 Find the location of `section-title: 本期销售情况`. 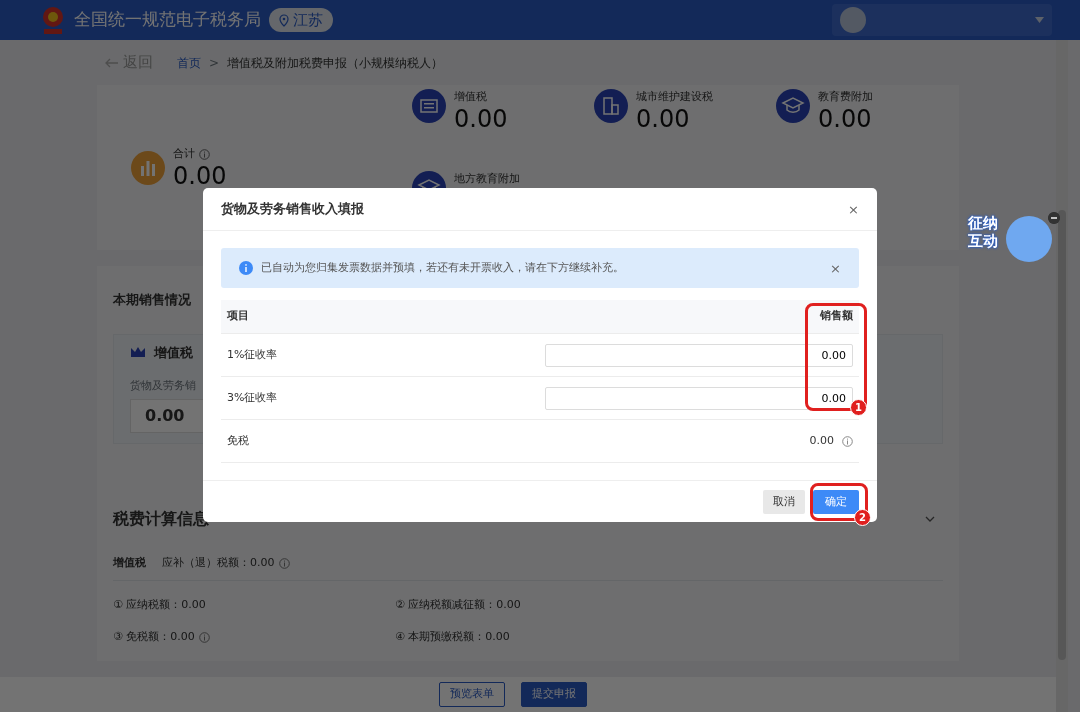

section-title: 本期销售情况 is located at coordinates (152, 300).